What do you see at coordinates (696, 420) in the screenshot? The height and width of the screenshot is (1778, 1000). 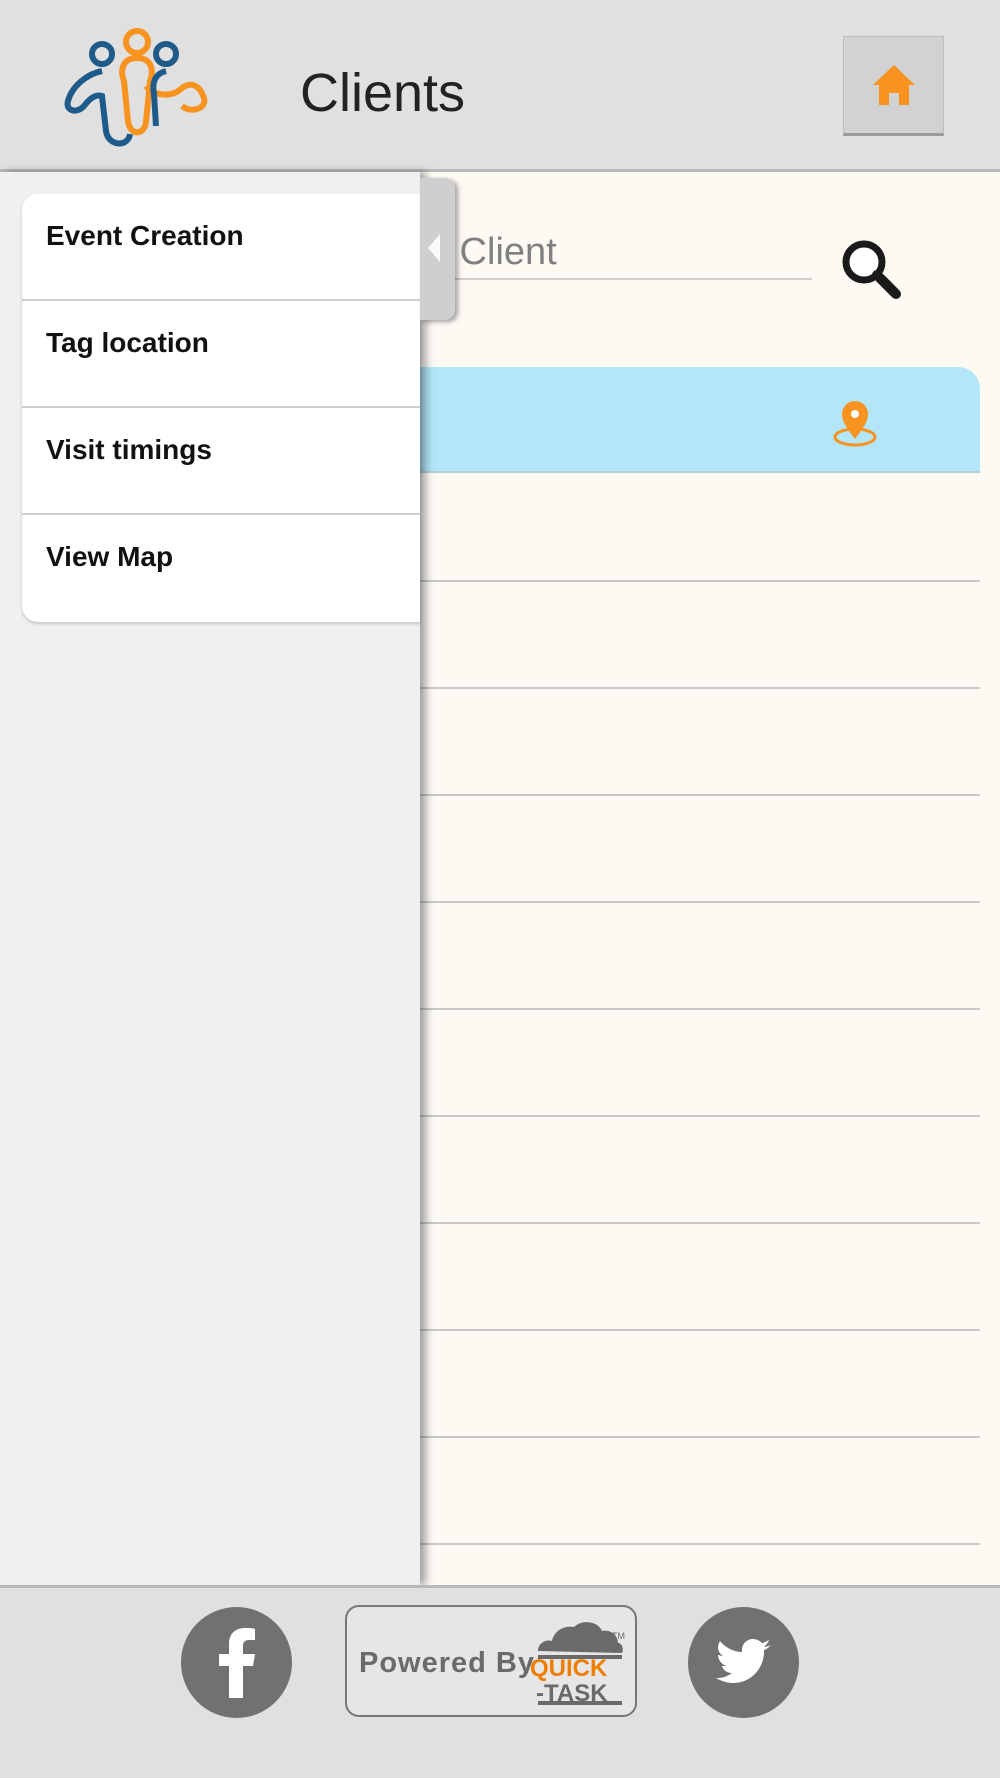 I see `list-header` at bounding box center [696, 420].